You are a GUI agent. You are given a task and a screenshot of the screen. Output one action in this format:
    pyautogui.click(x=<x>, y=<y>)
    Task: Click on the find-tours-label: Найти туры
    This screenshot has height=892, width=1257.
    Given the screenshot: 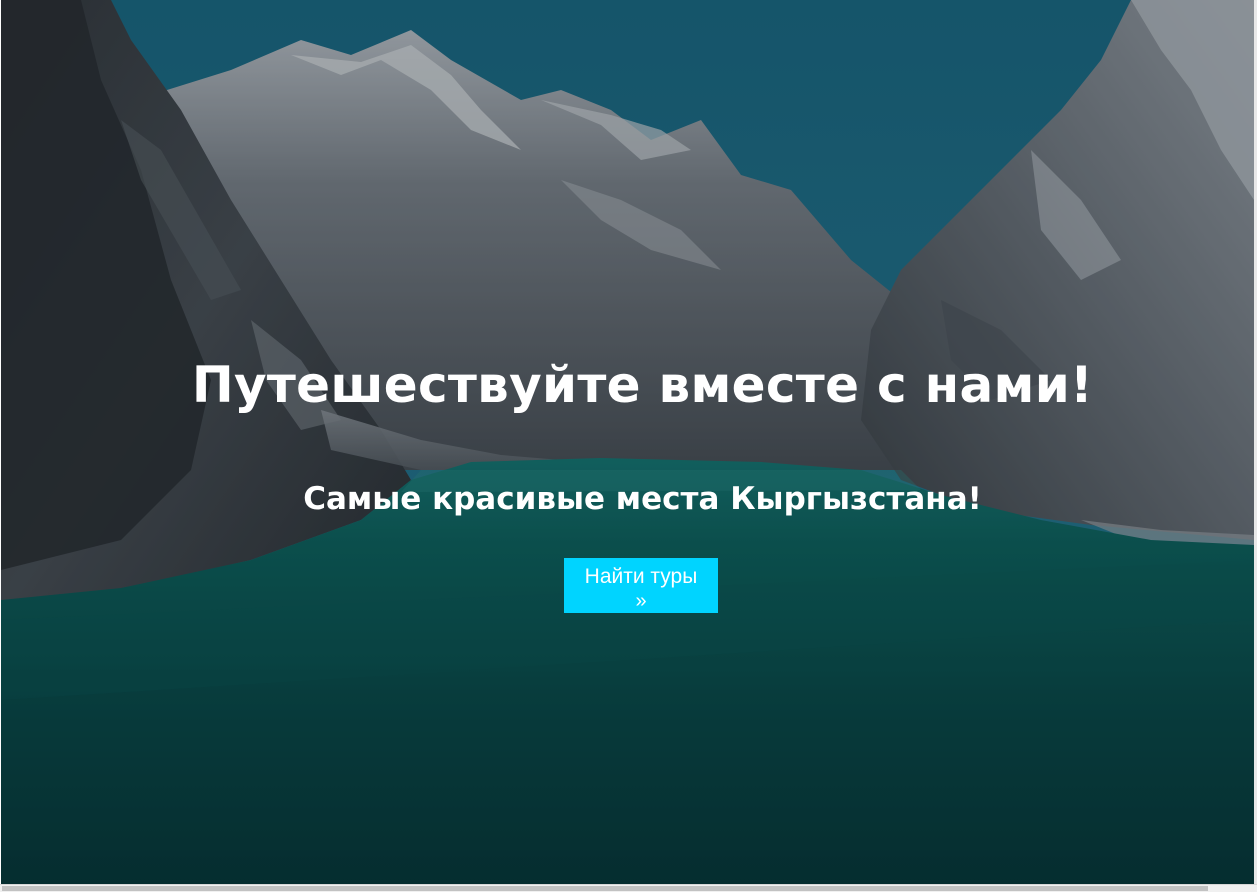 What is the action you would take?
    pyautogui.click(x=641, y=576)
    